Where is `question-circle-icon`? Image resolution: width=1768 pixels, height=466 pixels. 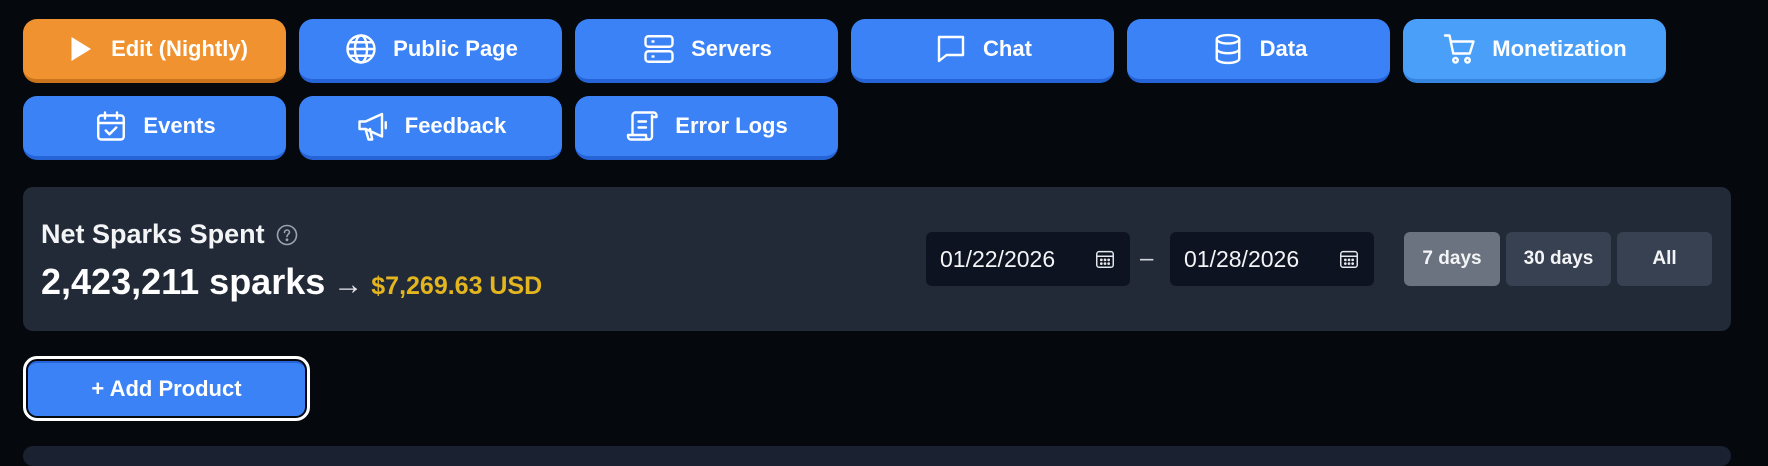
question-circle-icon is located at coordinates (287, 235).